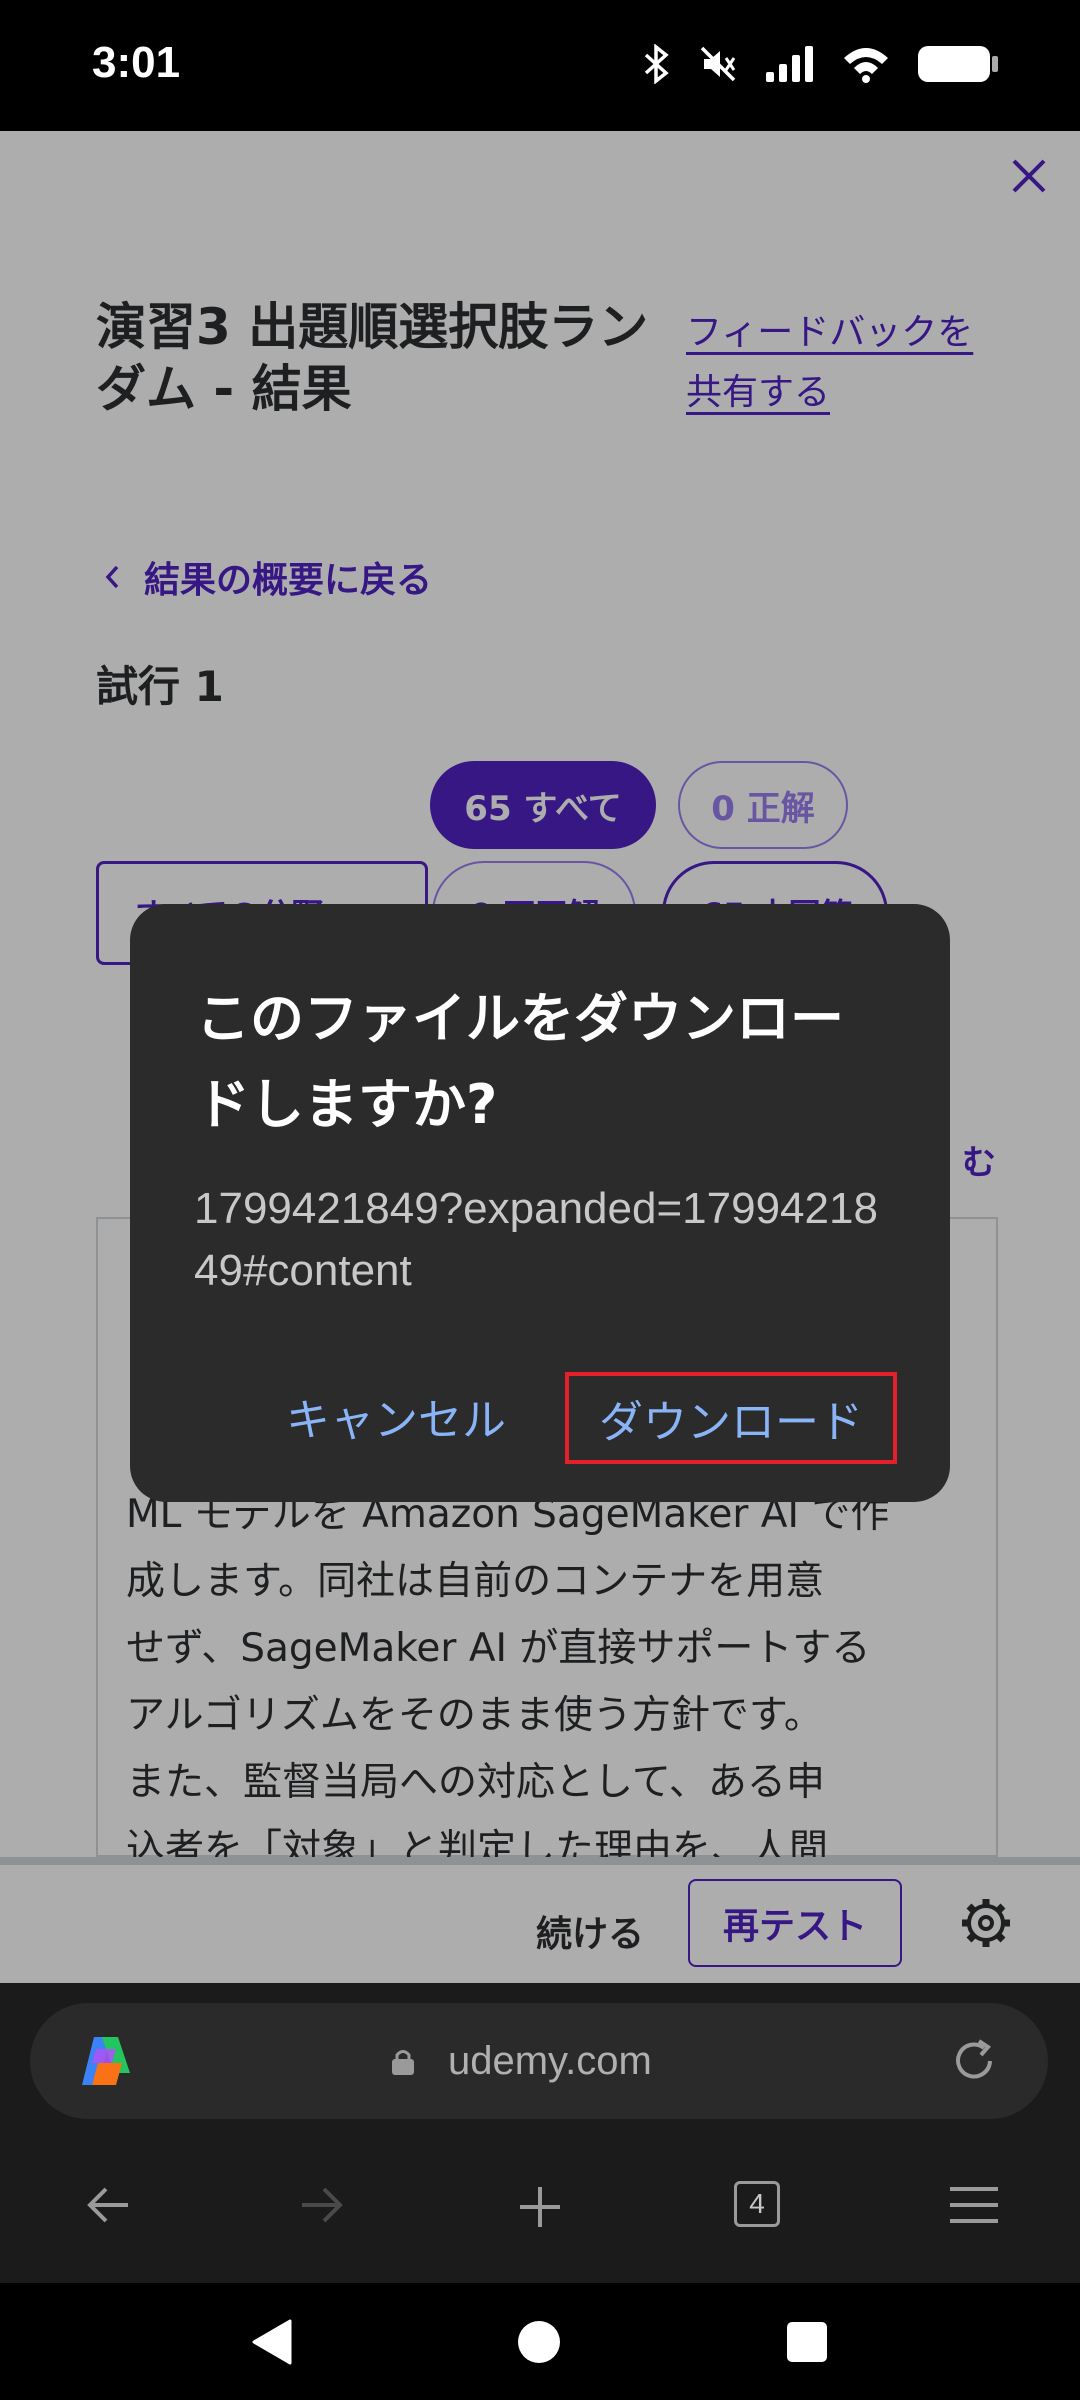 The width and height of the screenshot is (1080, 2400). What do you see at coordinates (757, 2204) in the screenshot?
I see `tab-switcher-button: 4` at bounding box center [757, 2204].